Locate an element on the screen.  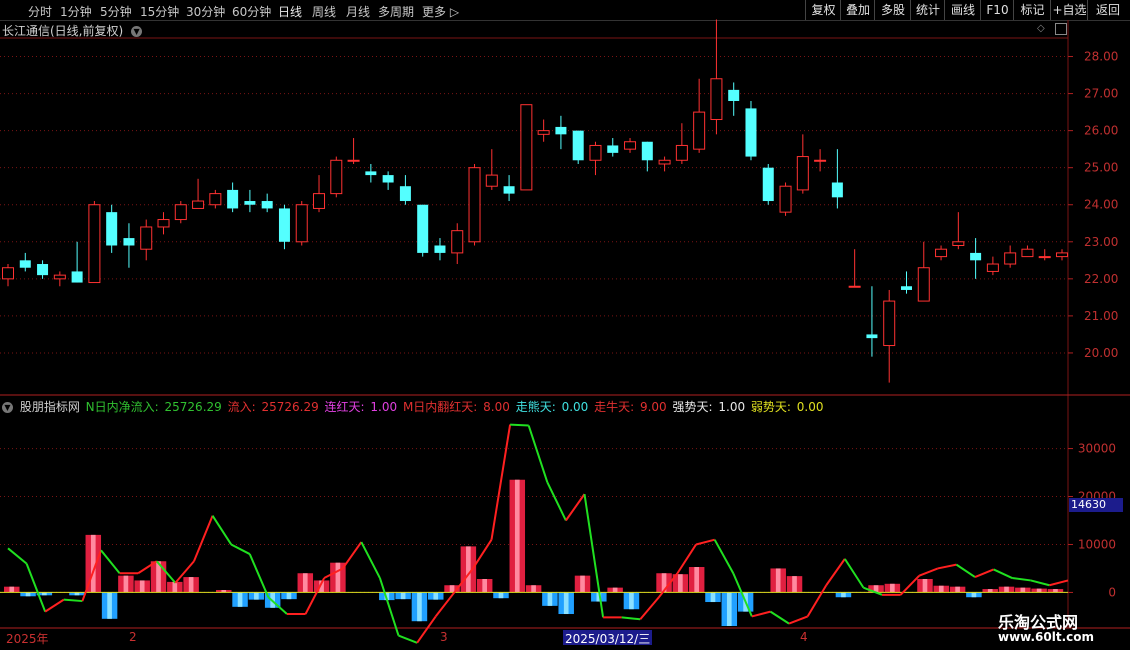
toolbar-button-5: F10 is located at coordinates (997, 10).